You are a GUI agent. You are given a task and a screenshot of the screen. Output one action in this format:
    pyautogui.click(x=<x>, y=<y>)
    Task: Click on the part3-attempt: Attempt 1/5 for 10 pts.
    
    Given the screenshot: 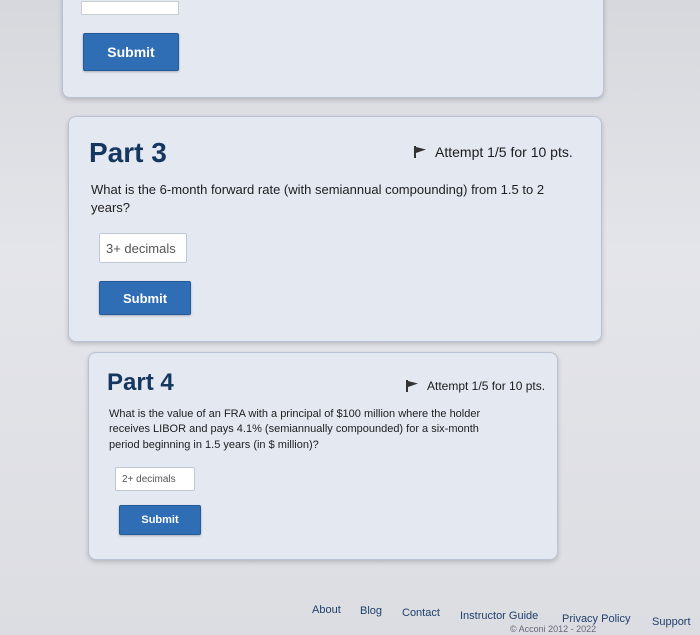 What is the action you would take?
    pyautogui.click(x=493, y=152)
    